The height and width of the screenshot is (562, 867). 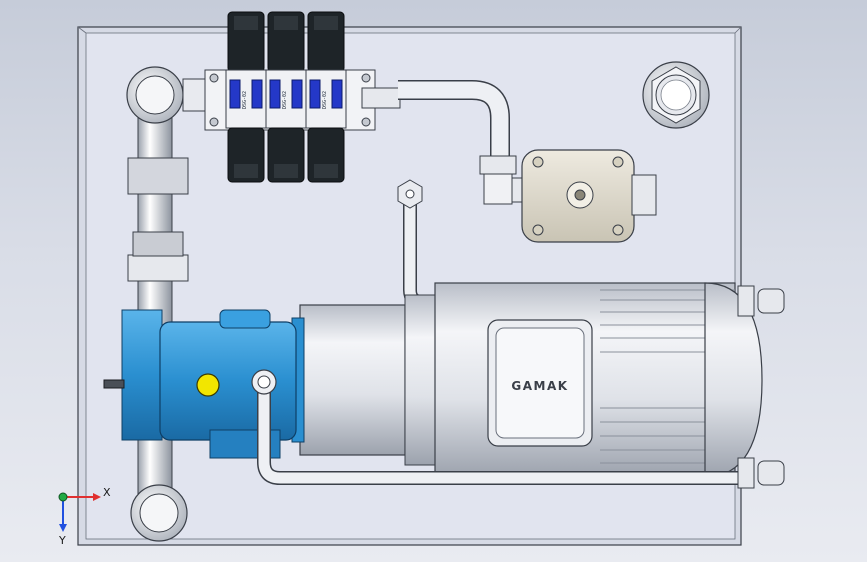 I want to click on solenoid-valve-1: DSG-02, so click(x=246, y=97).